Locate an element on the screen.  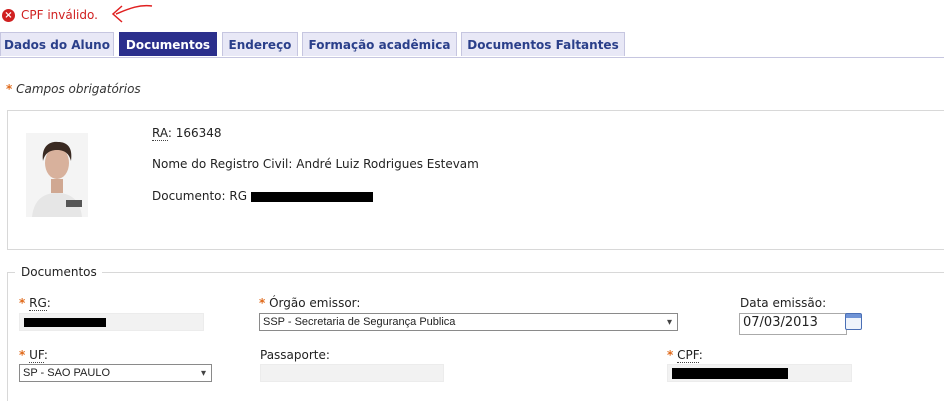
passaporte-label: Passaporte: is located at coordinates (295, 355).